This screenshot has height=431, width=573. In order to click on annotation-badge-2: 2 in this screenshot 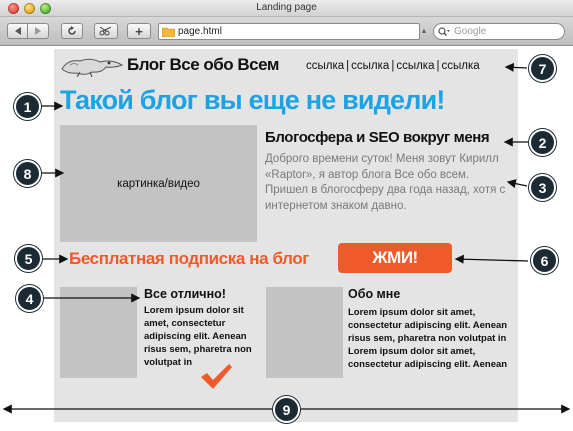, I will do `click(542, 142)`.